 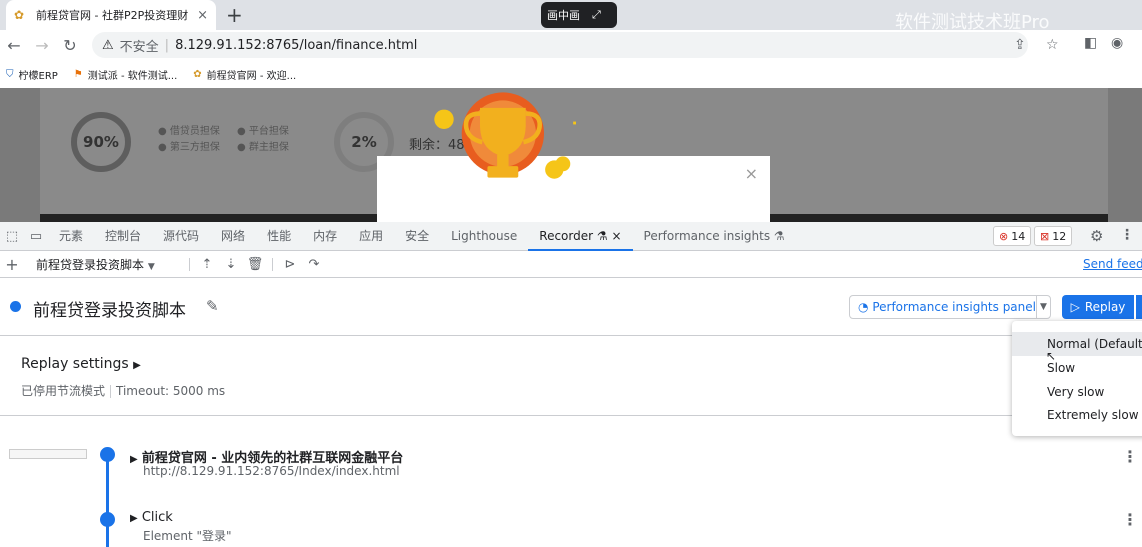 What do you see at coordinates (32, 74) in the screenshot?
I see `bookmark-item: ⛉ 柠檬ERP` at bounding box center [32, 74].